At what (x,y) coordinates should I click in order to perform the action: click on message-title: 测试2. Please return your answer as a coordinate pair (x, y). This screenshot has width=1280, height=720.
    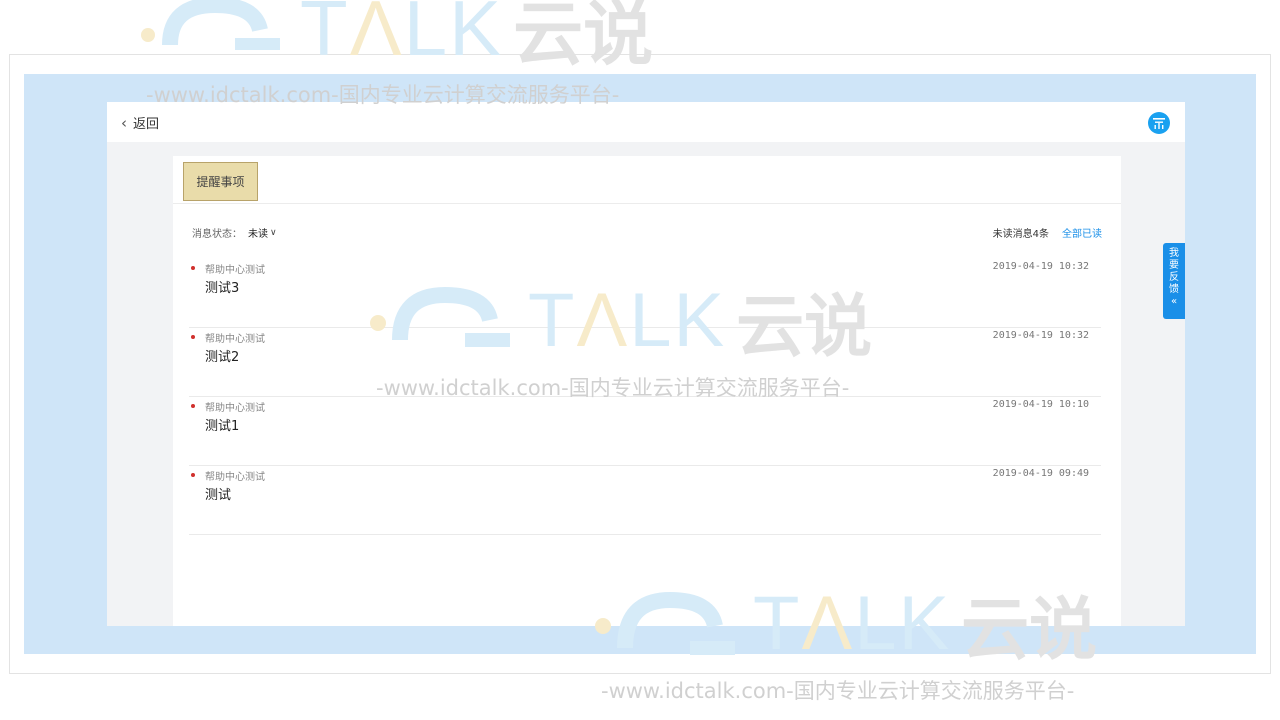
    Looking at the image, I should click on (222, 355).